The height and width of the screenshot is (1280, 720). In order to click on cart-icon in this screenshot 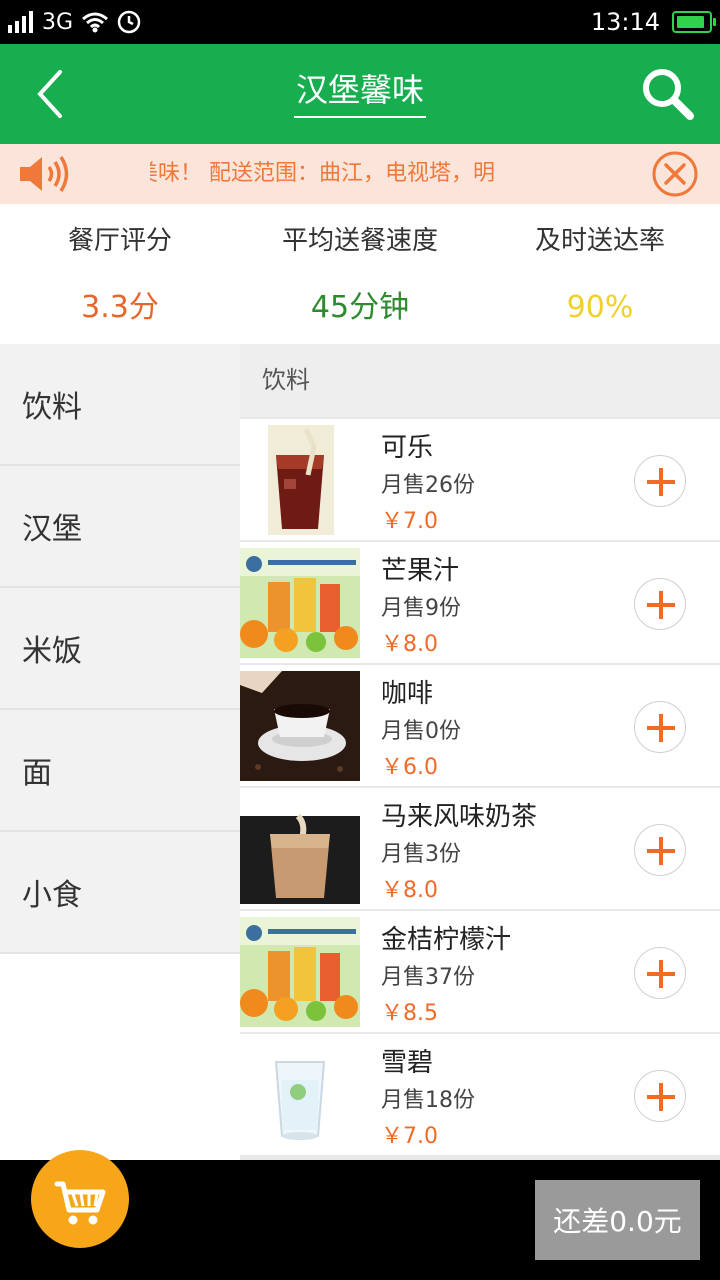, I will do `click(80, 1203)`.